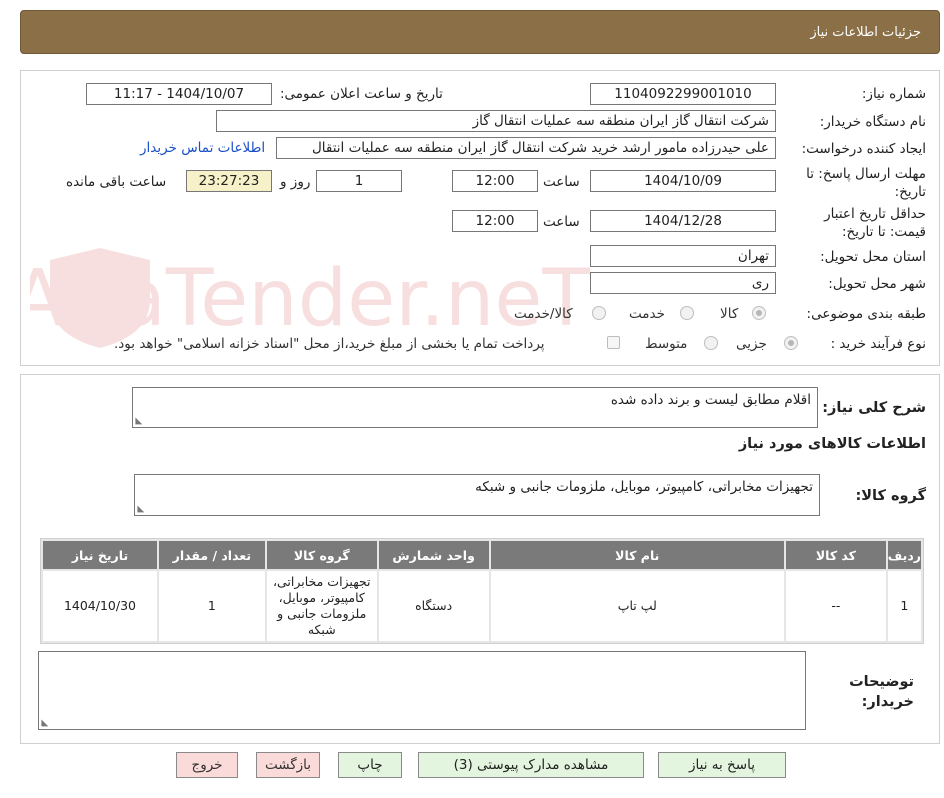 The image size is (944, 798). I want to click on price-validity-date-field: 1404/12/28, so click(683, 221).